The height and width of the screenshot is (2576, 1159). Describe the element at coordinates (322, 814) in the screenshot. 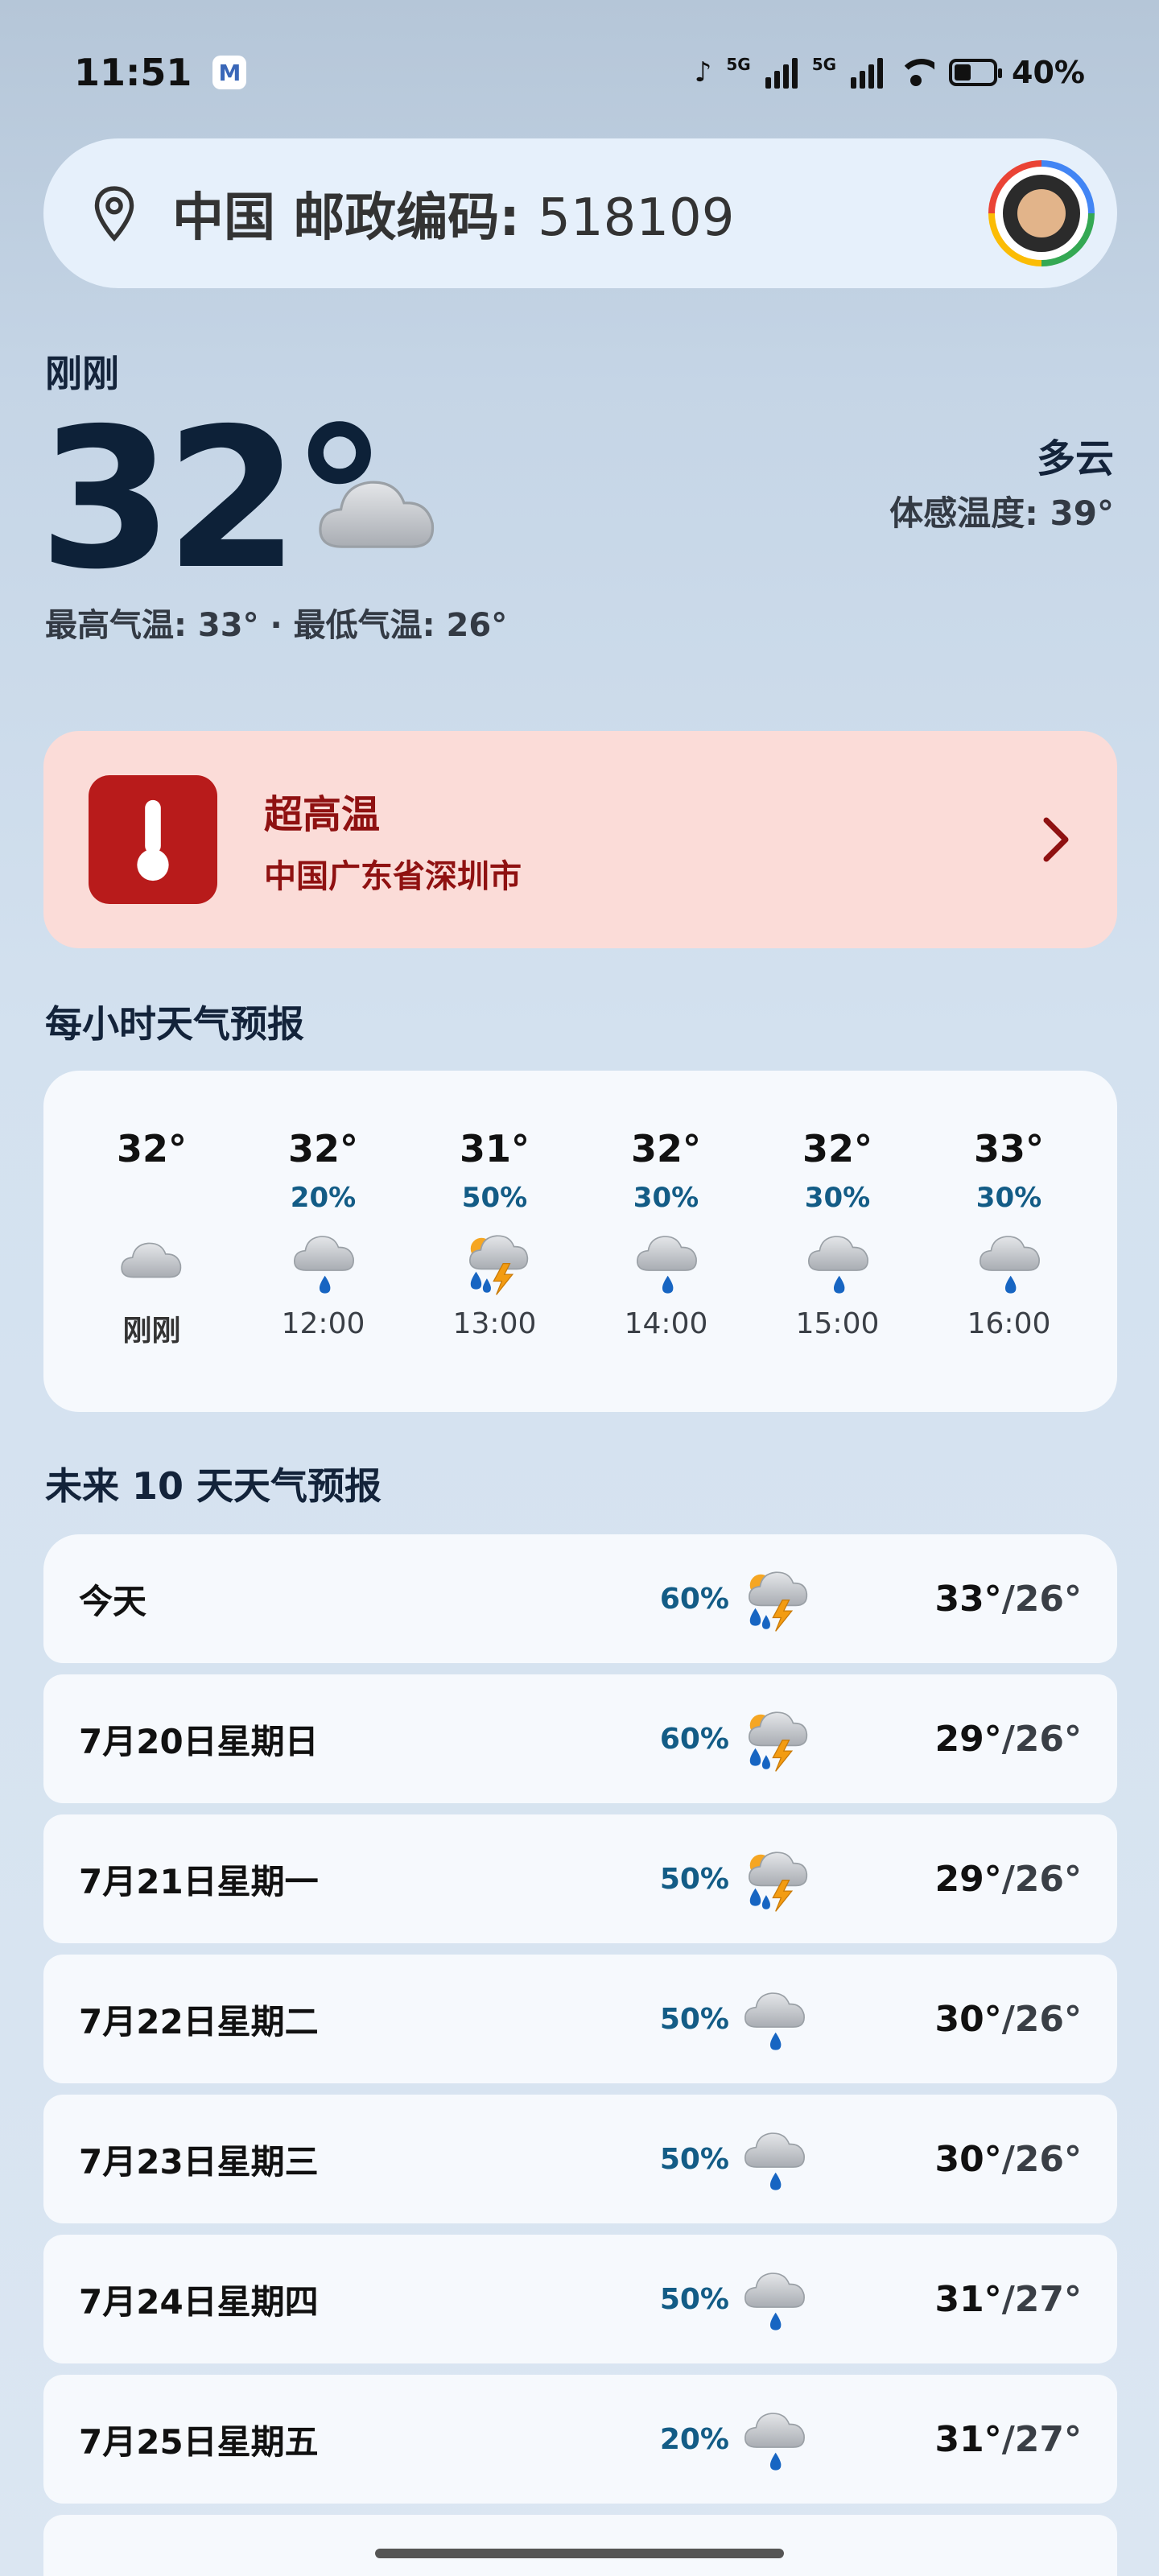

I see `alert-title: 超高温` at that location.